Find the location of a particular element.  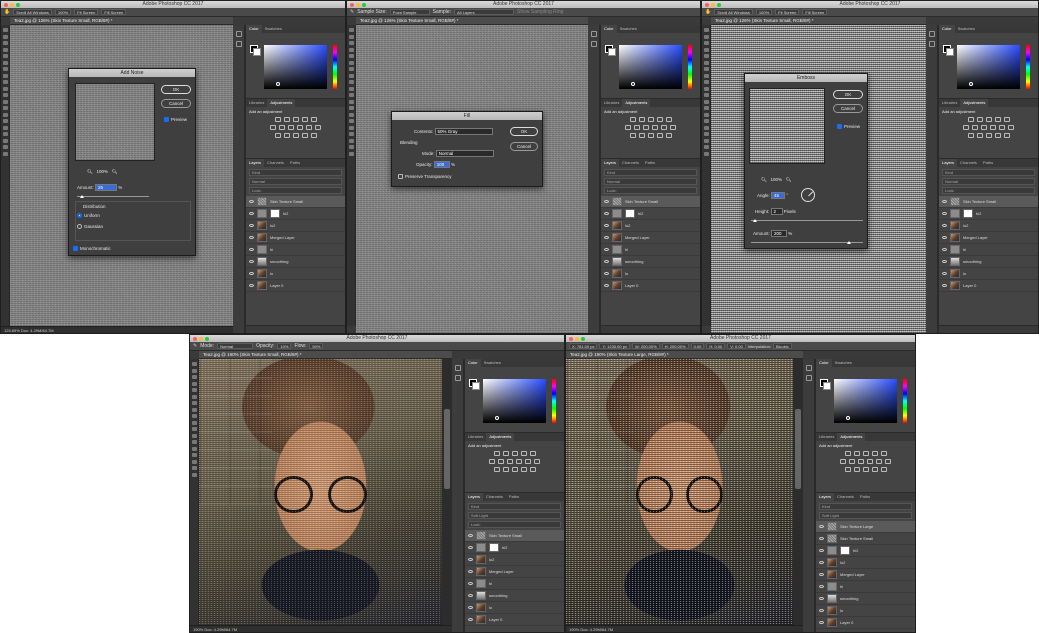

posterize-icon is located at coordinates (979, 135).